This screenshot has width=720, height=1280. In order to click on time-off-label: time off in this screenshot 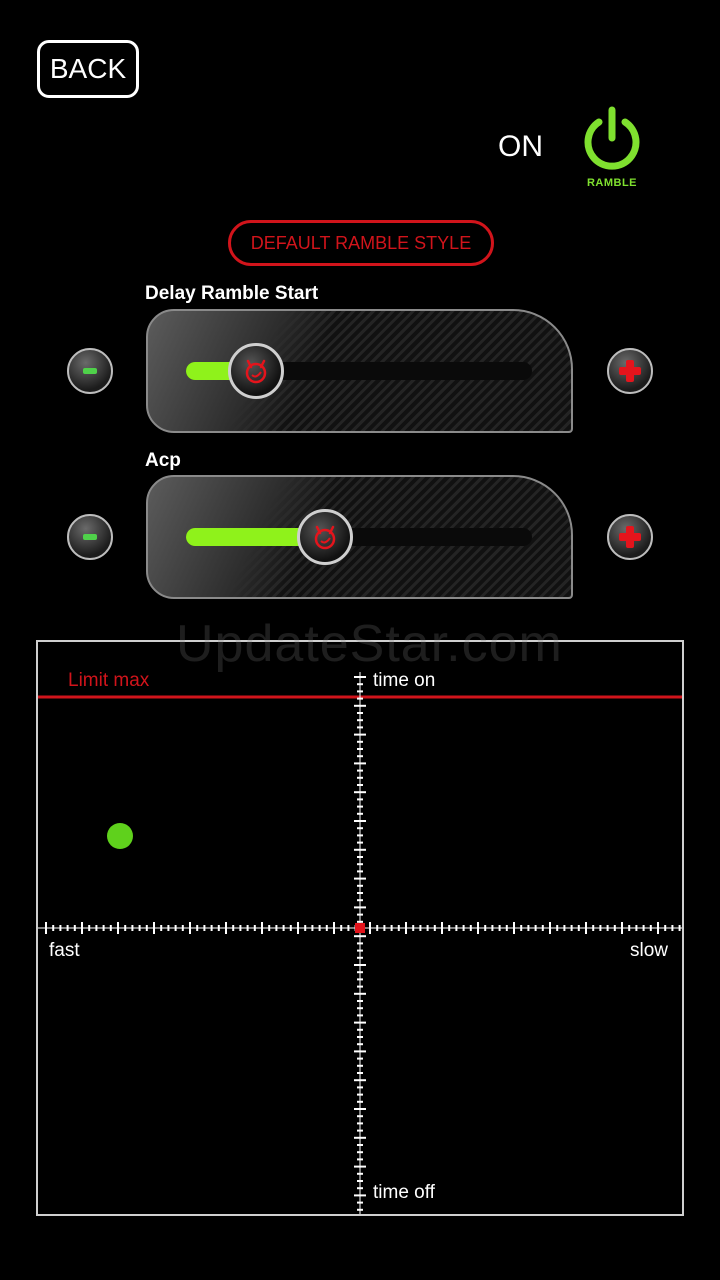, I will do `click(404, 1192)`.